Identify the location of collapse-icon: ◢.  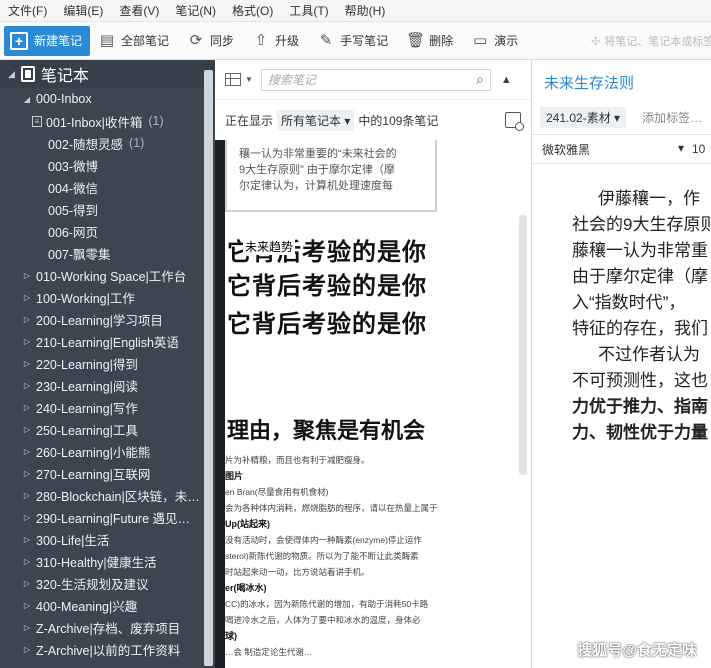
(11, 74).